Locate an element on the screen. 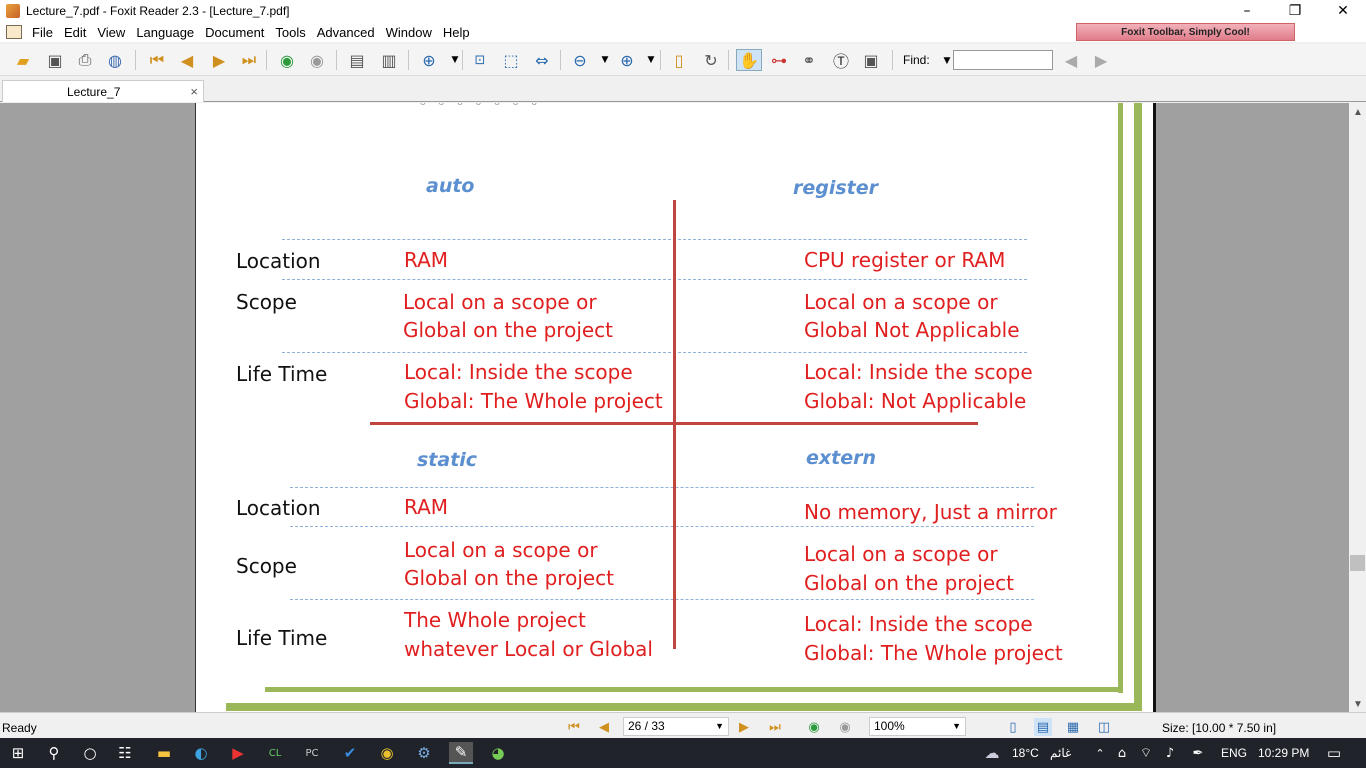 Image resolution: width=1366 pixels, height=768 pixels. volume-icon: ♪ is located at coordinates (1170, 753).